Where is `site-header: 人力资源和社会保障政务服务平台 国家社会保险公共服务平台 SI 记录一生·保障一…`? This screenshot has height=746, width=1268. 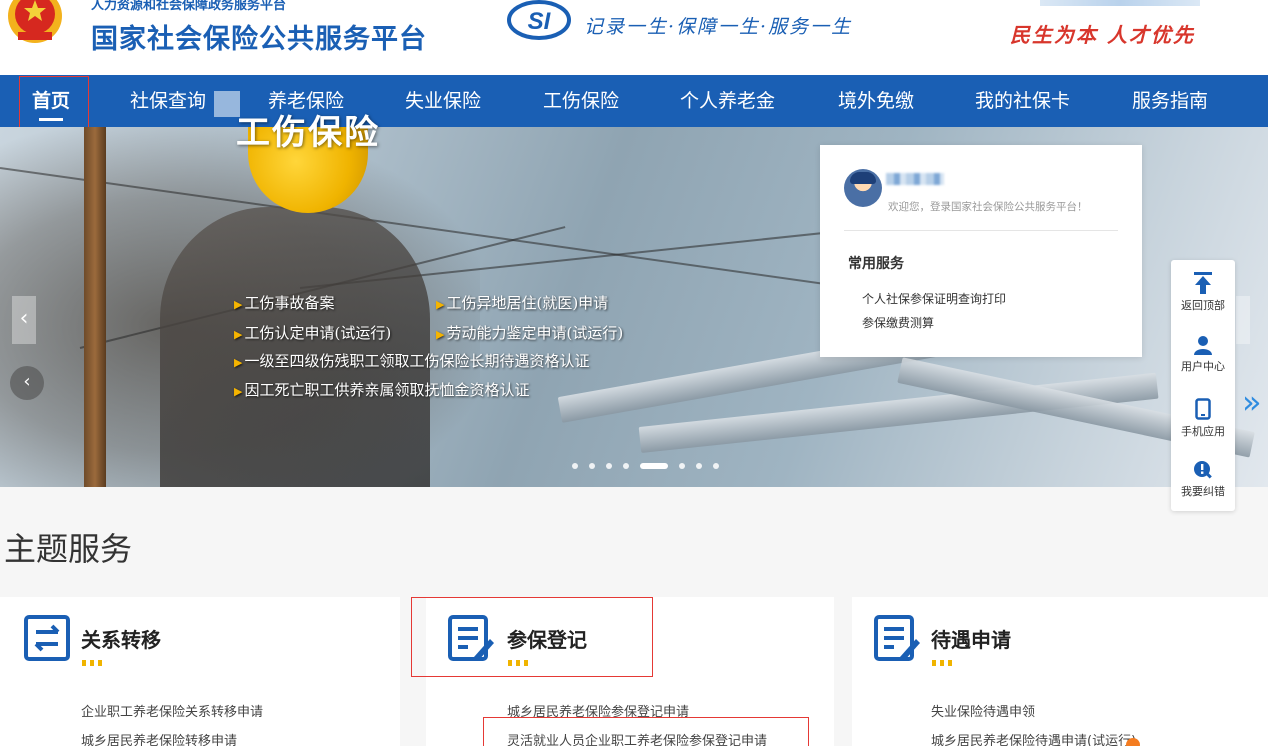 site-header: 人力资源和社会保障政务服务平台 国家社会保险公共服务平台 SI 记录一生·保障一… is located at coordinates (634, 37).